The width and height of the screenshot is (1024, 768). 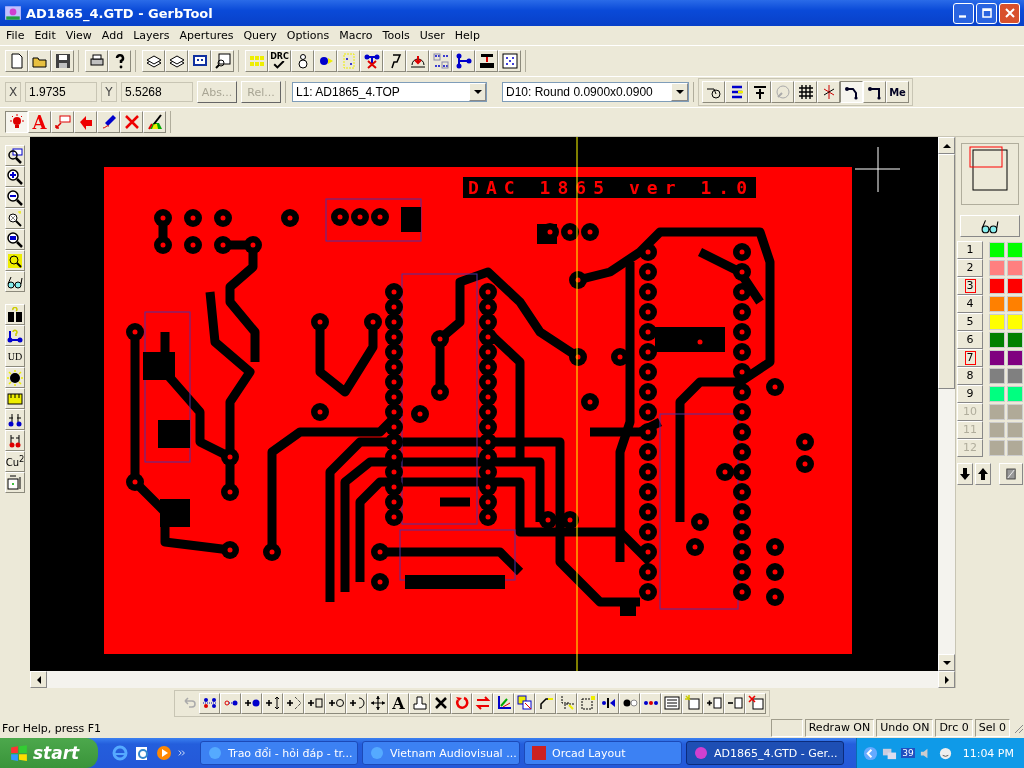 I want to click on status-pane: Drc 0, so click(x=954, y=728).